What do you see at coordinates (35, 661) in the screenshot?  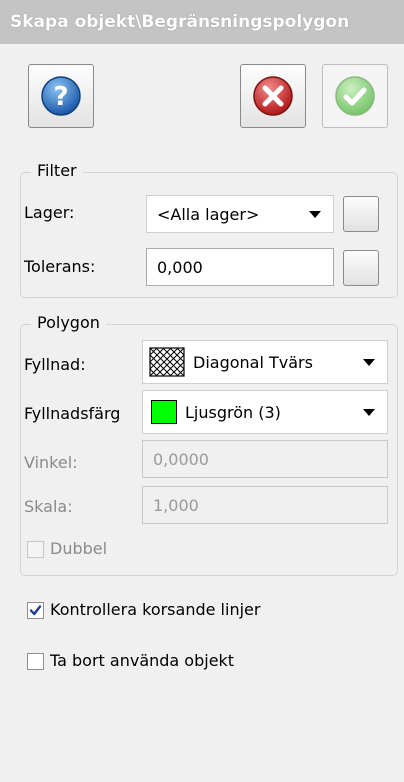 I see `remove-used-checkbox` at bounding box center [35, 661].